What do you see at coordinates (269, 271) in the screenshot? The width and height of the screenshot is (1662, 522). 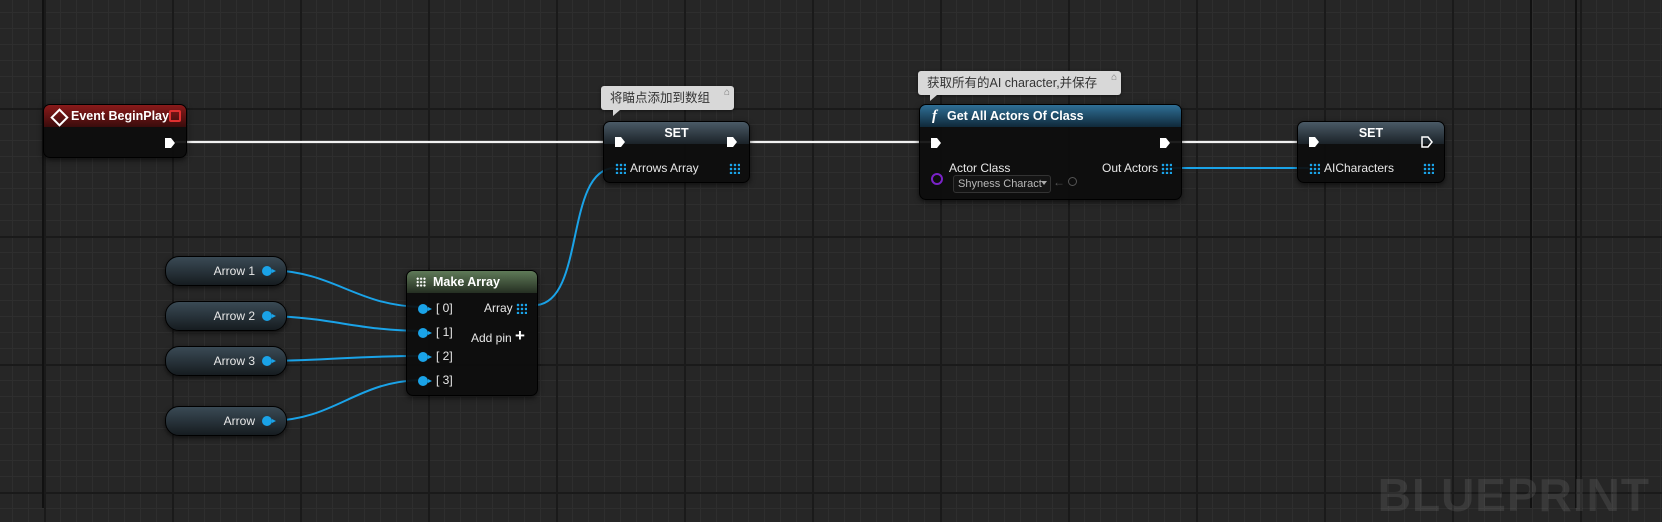 I see `arrow-1-out-pin` at bounding box center [269, 271].